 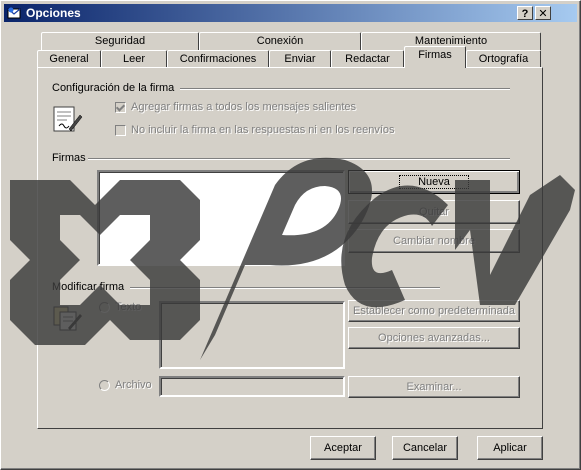 What do you see at coordinates (120, 130) in the screenshot?
I see `no-include-checkbox` at bounding box center [120, 130].